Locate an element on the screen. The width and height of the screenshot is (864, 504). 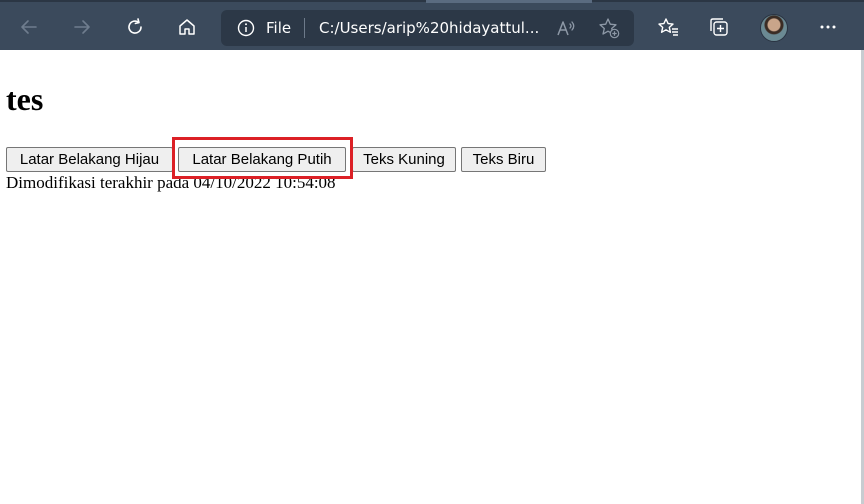
page-title: tes is located at coordinates (25, 99).